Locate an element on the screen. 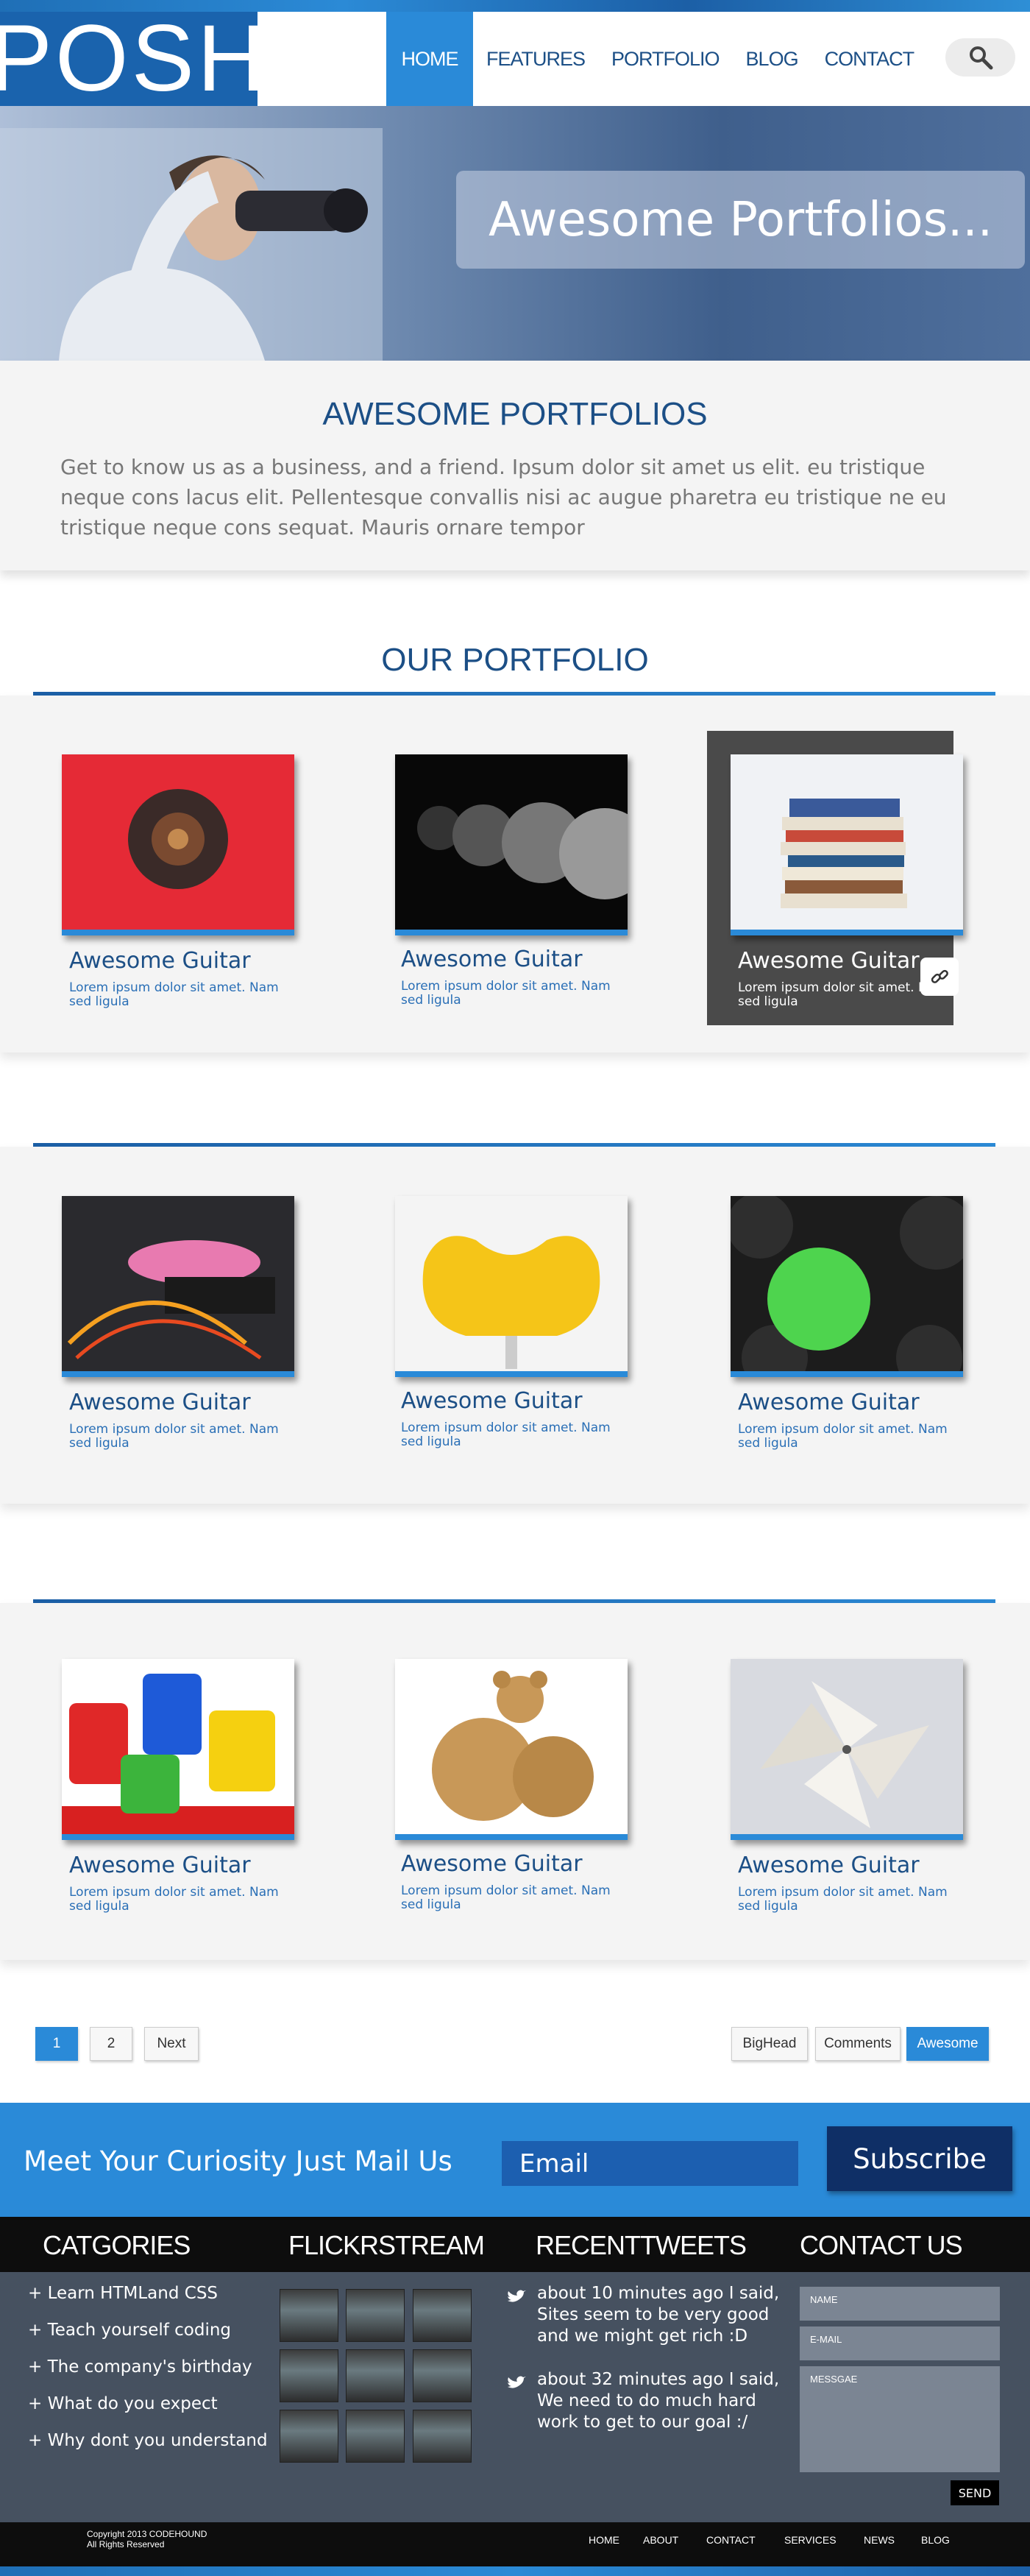 The image size is (1030, 2576). nav-portfolio: PORTFOLIO is located at coordinates (666, 59).